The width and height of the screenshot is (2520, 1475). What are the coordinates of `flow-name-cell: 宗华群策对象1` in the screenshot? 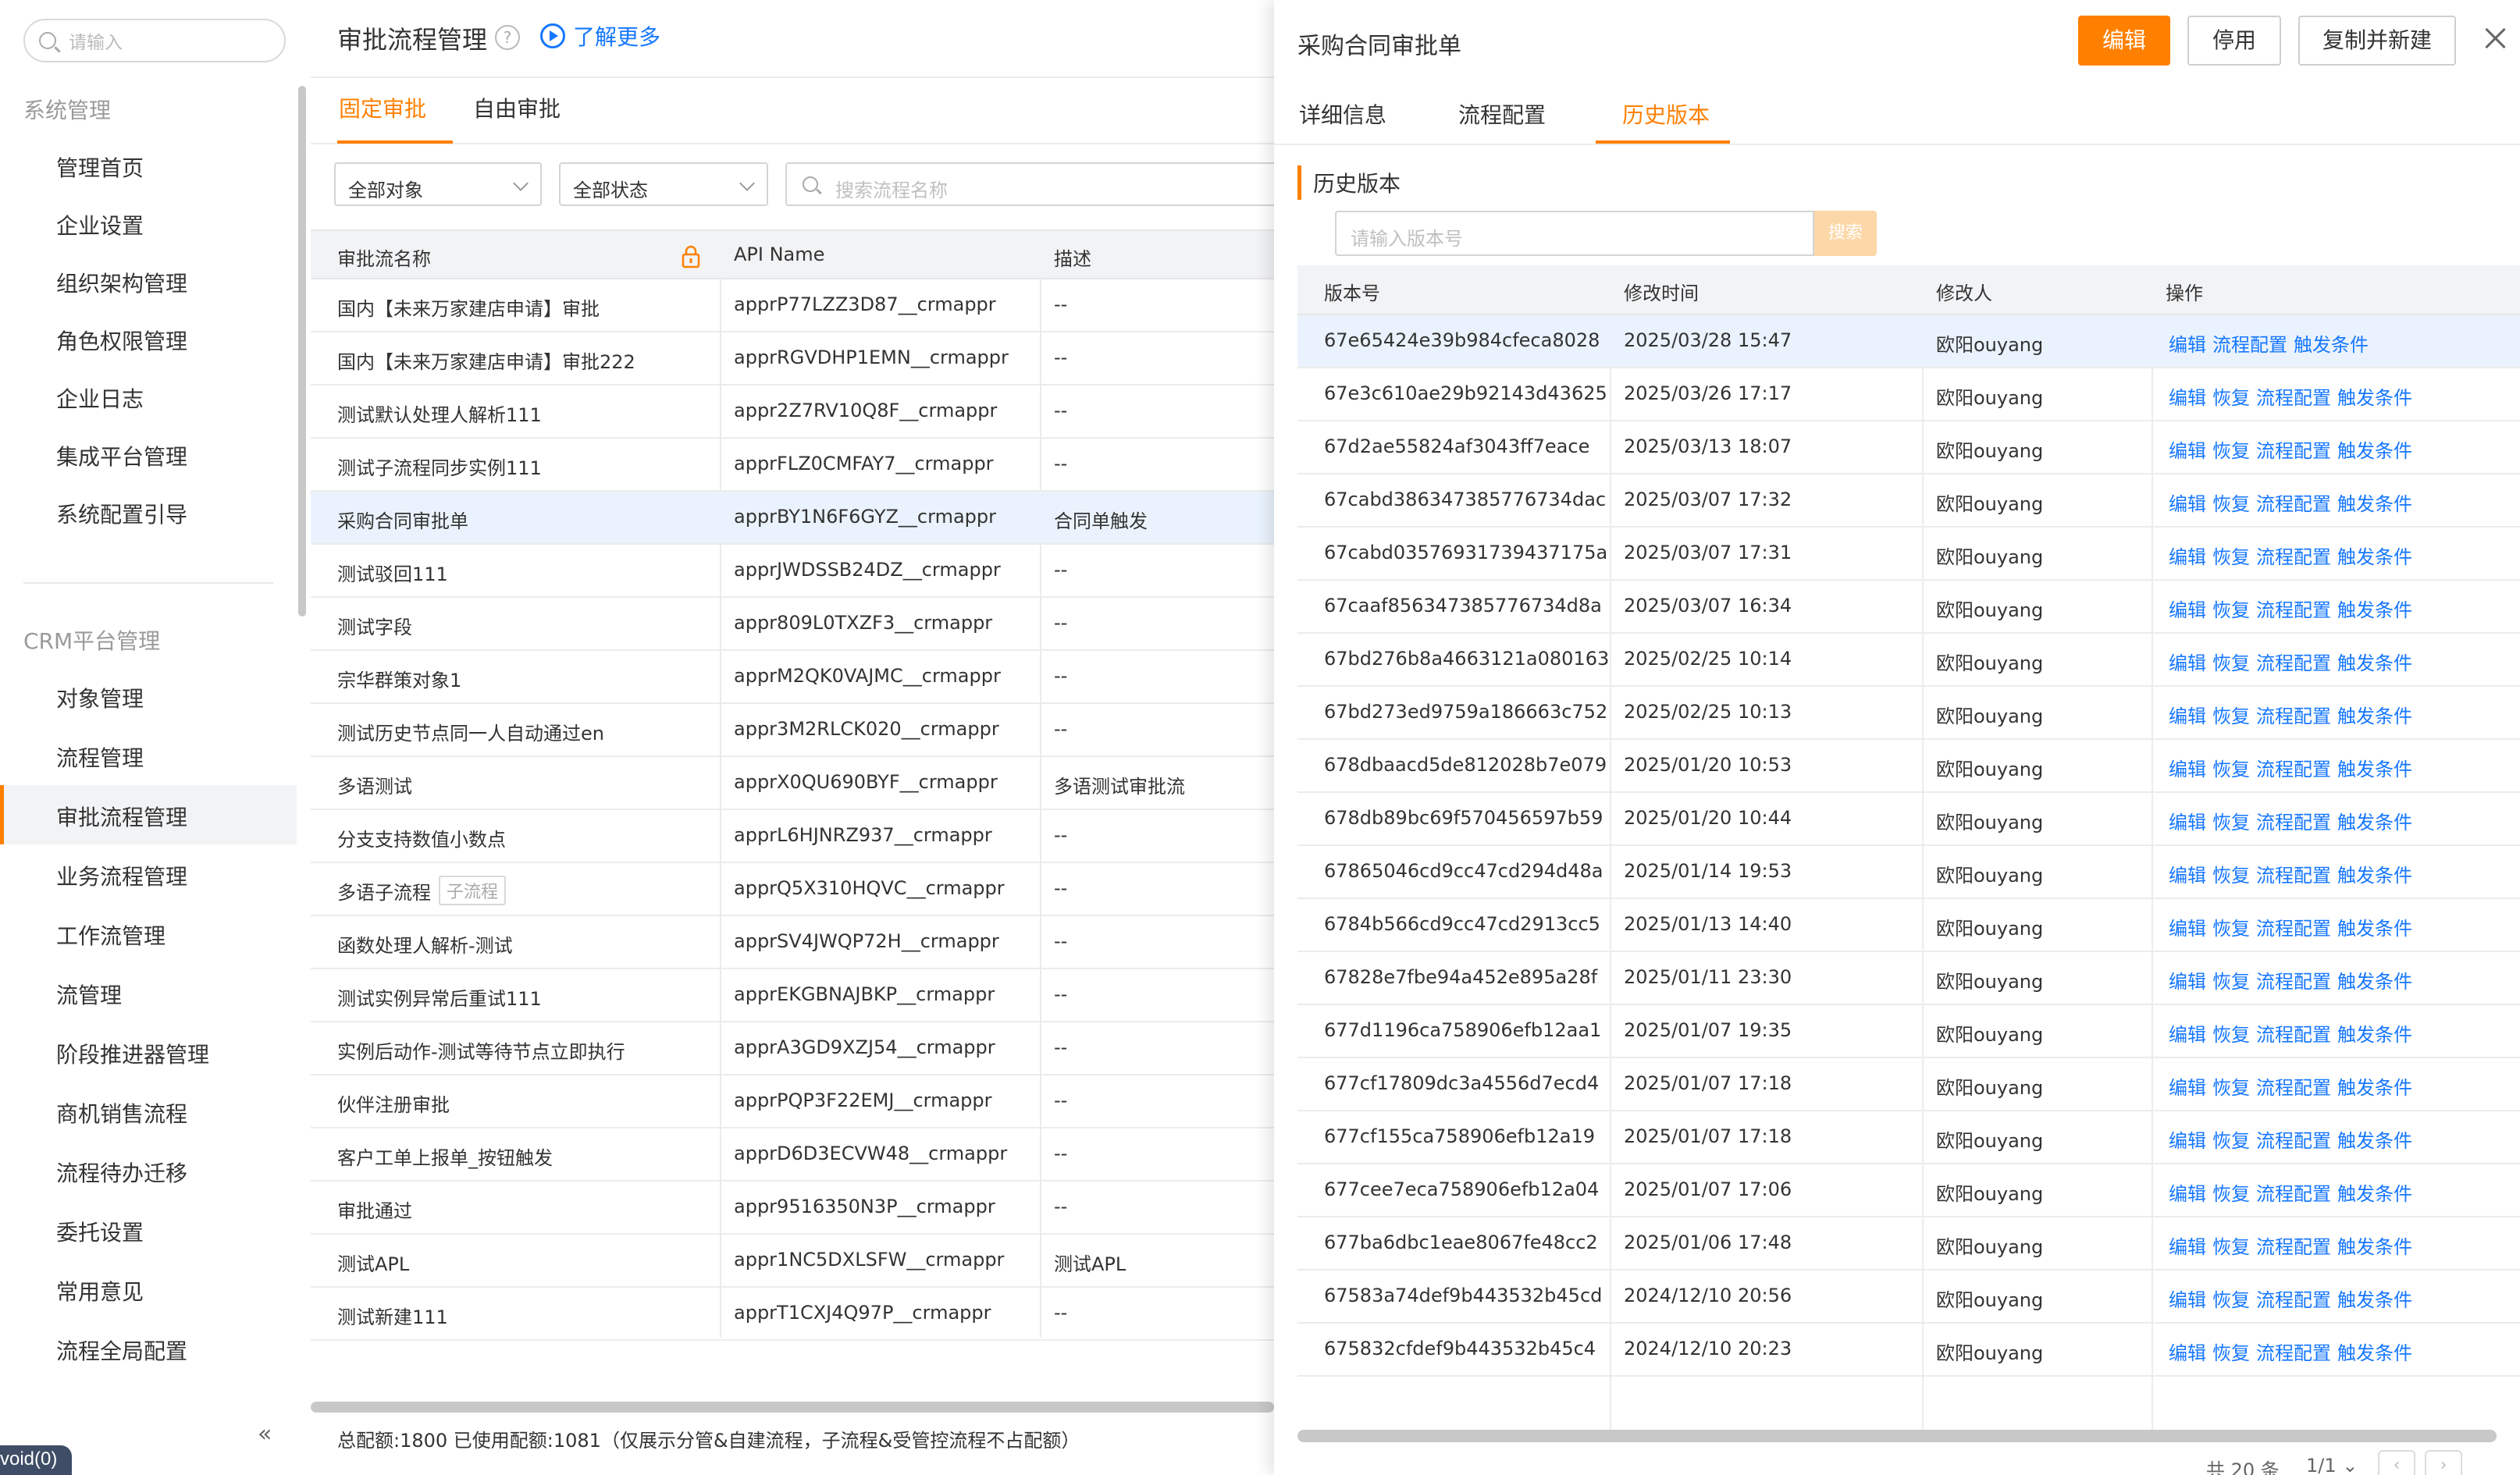 It's located at (399, 678).